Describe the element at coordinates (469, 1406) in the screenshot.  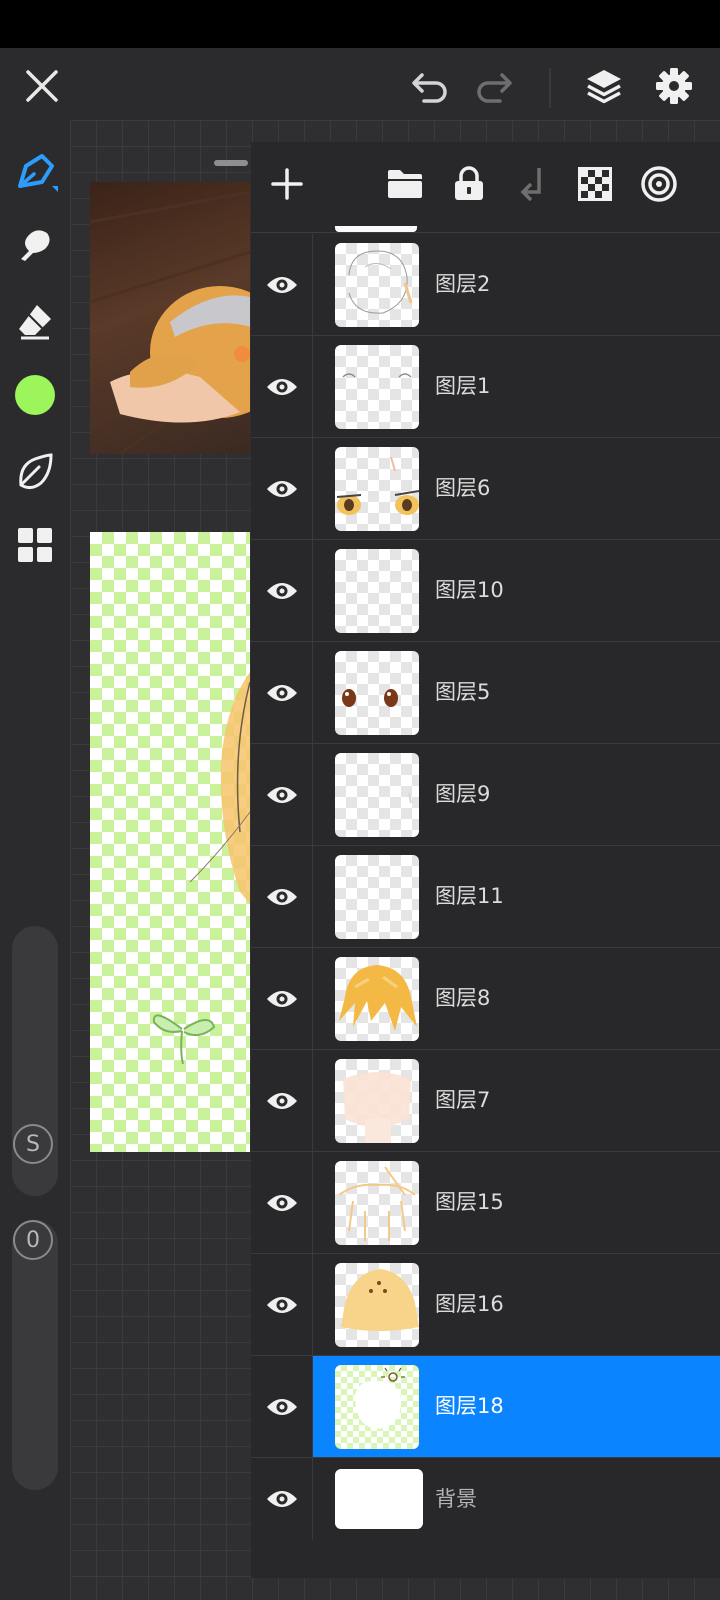
I see `layer-name: 图层18` at that location.